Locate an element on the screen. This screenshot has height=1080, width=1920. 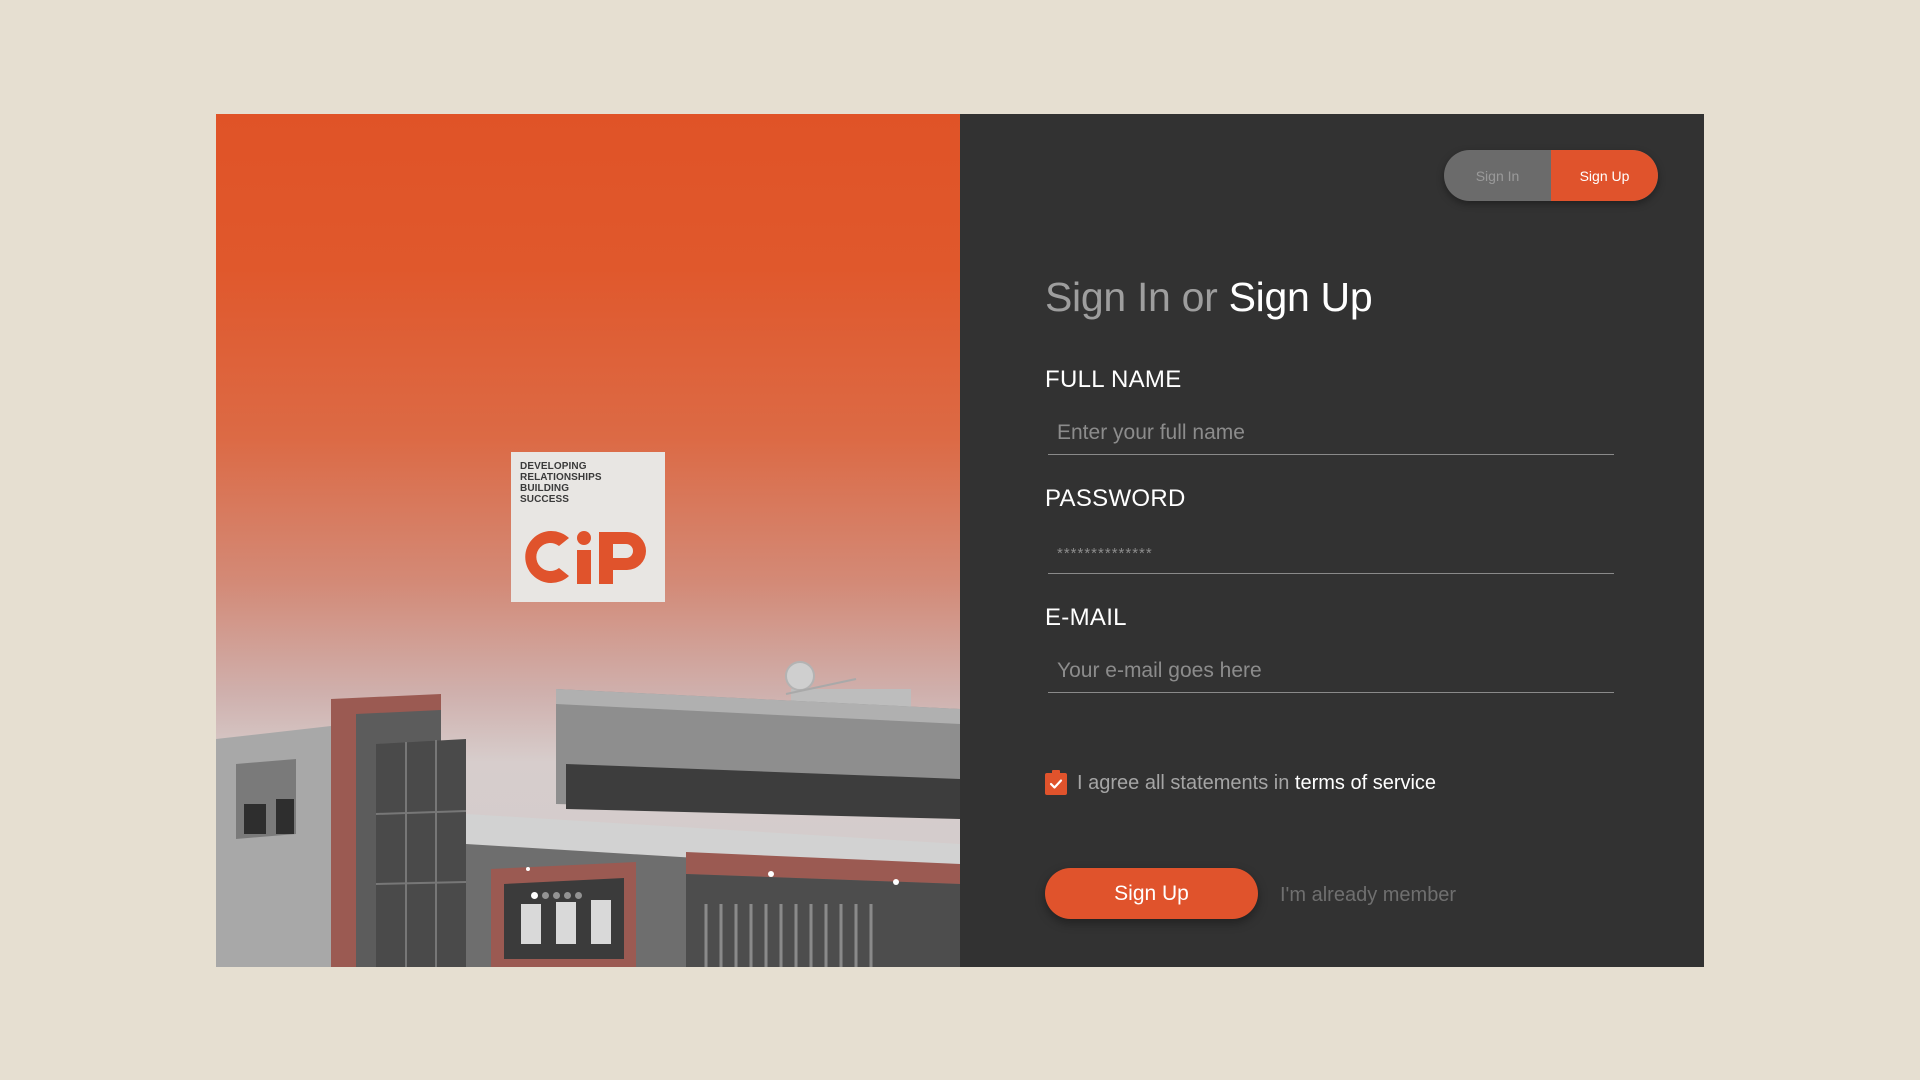
page-title: Sign In or Sign Up is located at coordinates (1209, 297).